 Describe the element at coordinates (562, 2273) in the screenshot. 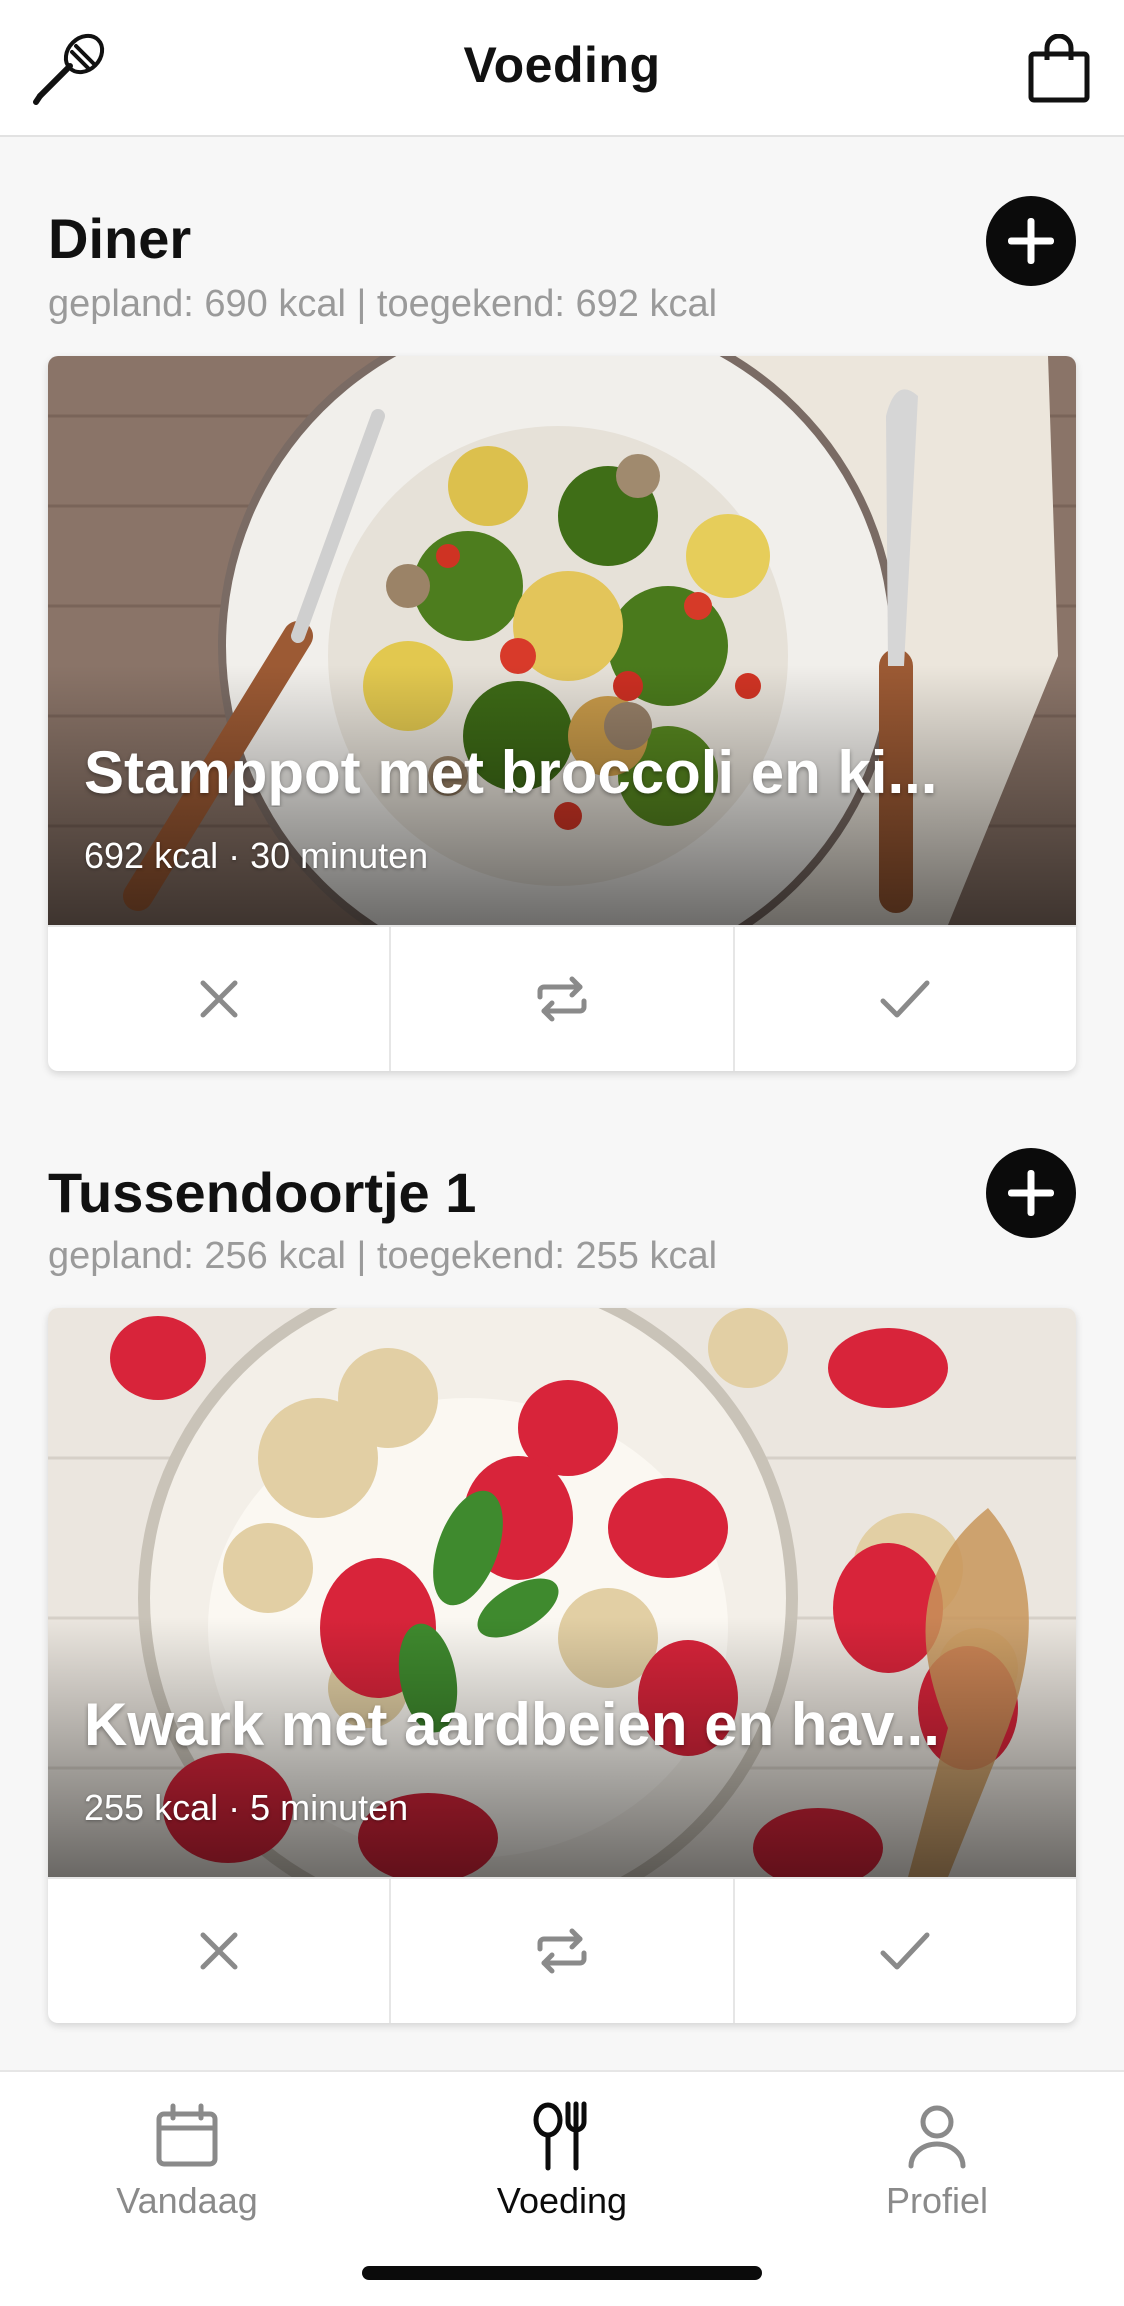

I see `home-indicator` at that location.